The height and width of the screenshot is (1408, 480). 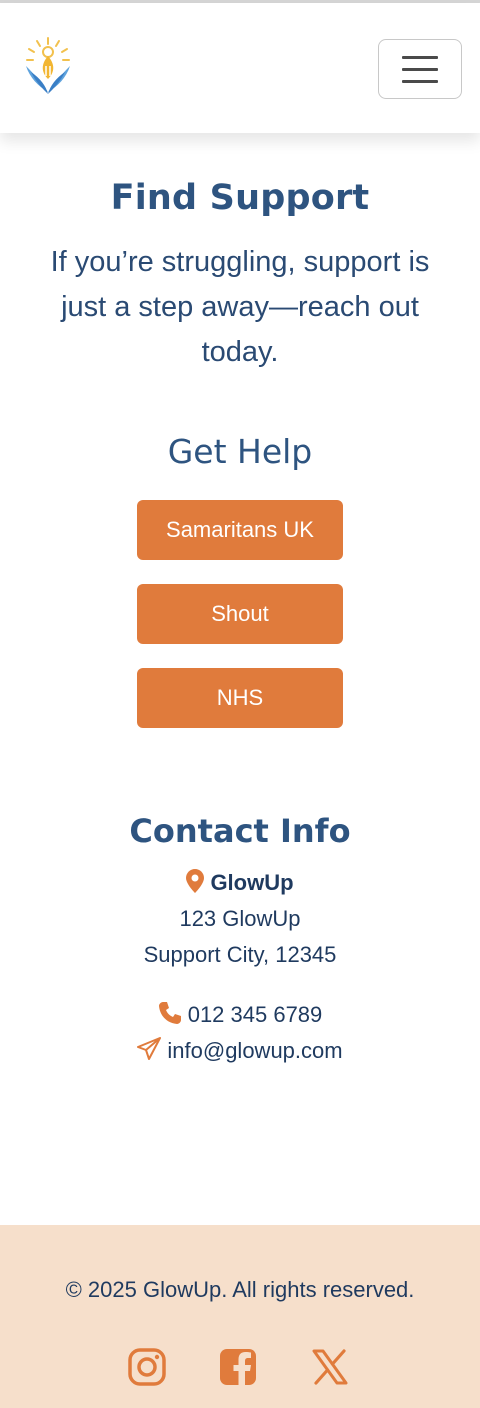 I want to click on instagram-icon, so click(x=147, y=1367).